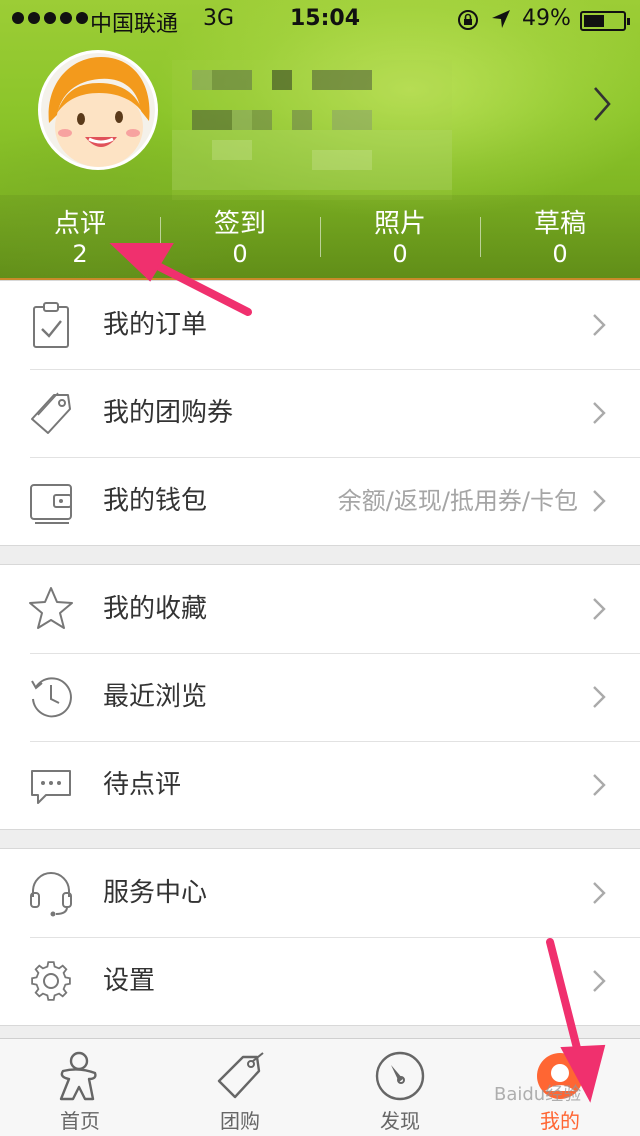 The width and height of the screenshot is (640, 1136). I want to click on tab-label: 发现, so click(400, 1121).